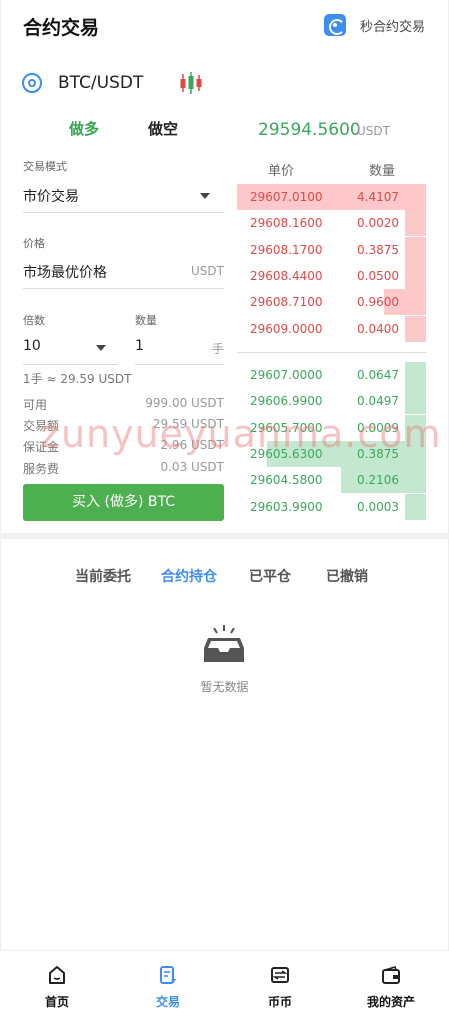  What do you see at coordinates (378, 223) in the screenshot?
I see `ask-qty: 0.0020` at bounding box center [378, 223].